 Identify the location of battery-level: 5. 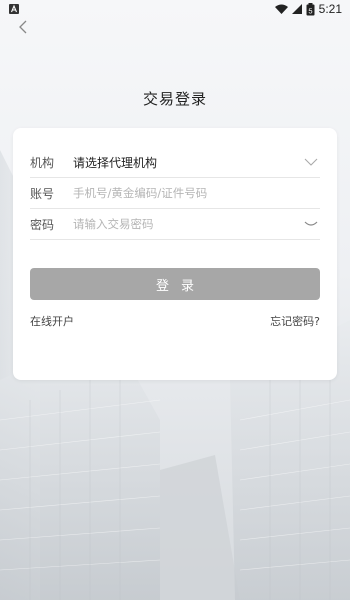
(310, 10).